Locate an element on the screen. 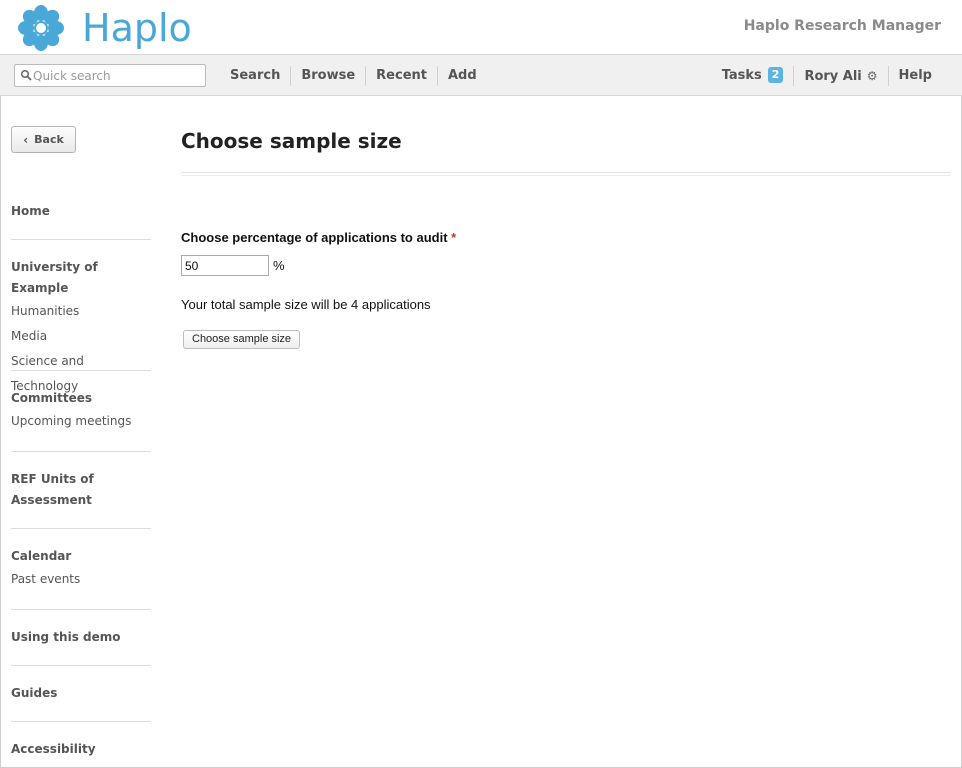  sidebar-item-humanities: Humanities is located at coordinates (81, 311).